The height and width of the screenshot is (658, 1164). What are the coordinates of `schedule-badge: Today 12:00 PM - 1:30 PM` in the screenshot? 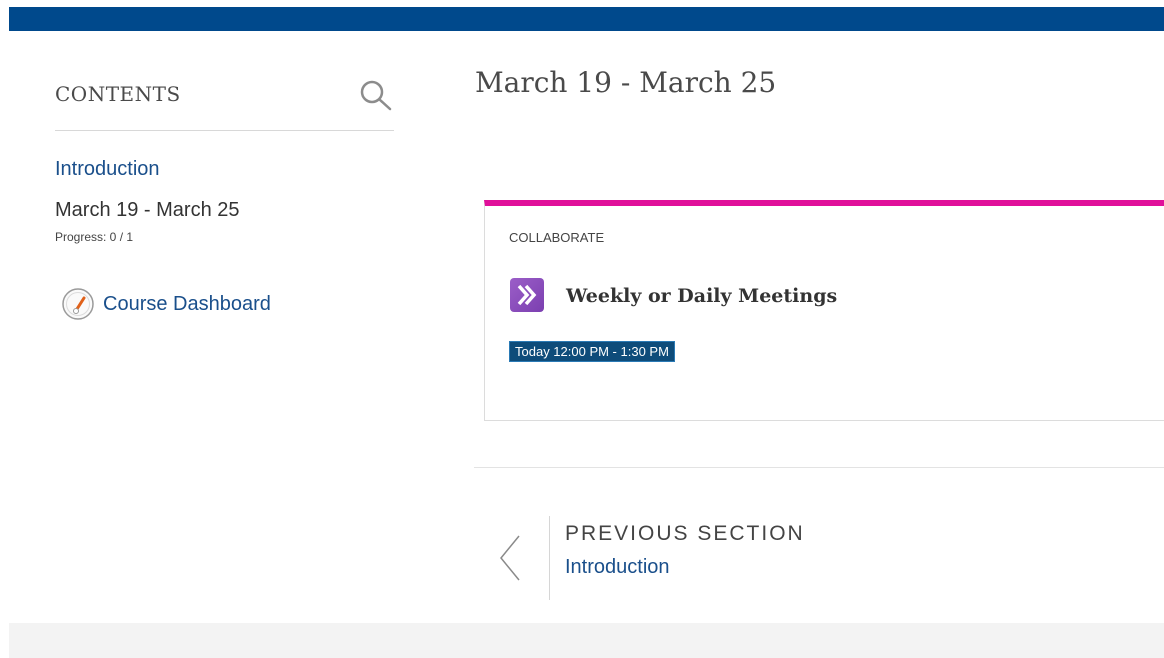 It's located at (592, 351).